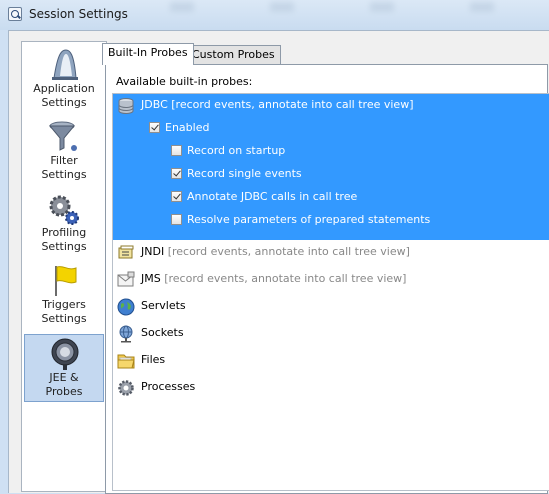 The height and width of the screenshot is (494, 549). Describe the element at coordinates (176, 219) in the screenshot. I see `resolve-parameters-checkbox` at that location.